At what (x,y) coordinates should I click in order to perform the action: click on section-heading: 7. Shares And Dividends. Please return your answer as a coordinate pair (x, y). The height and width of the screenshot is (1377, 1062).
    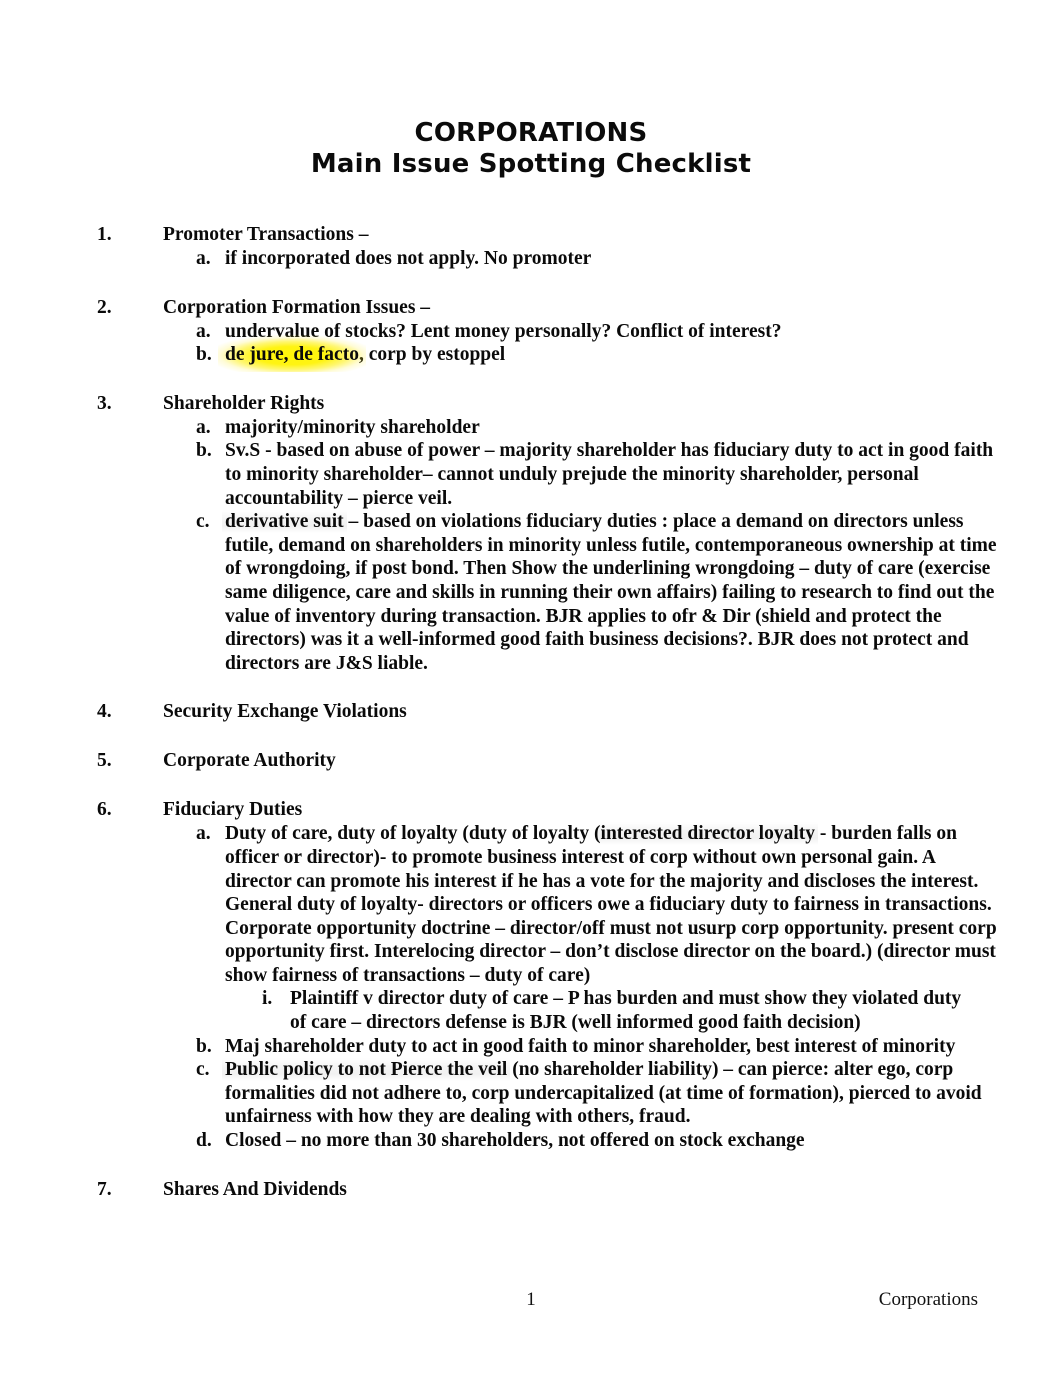
    Looking at the image, I should click on (515, 1189).